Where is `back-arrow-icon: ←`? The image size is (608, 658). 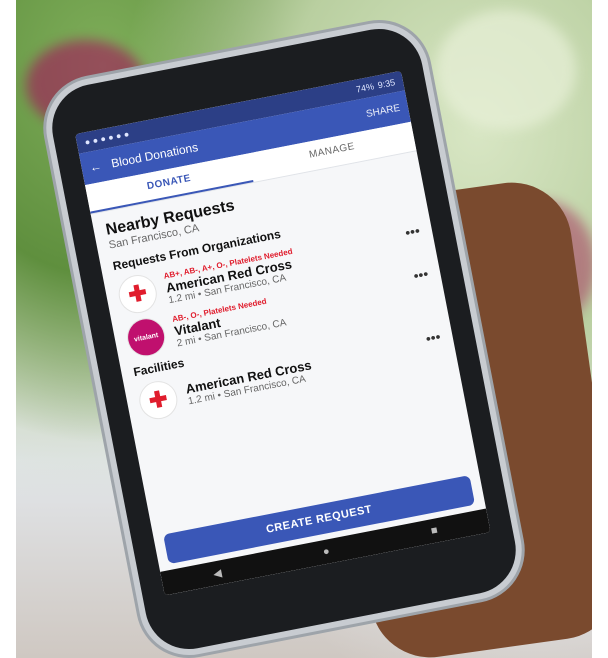 back-arrow-icon: ← is located at coordinates (95, 167).